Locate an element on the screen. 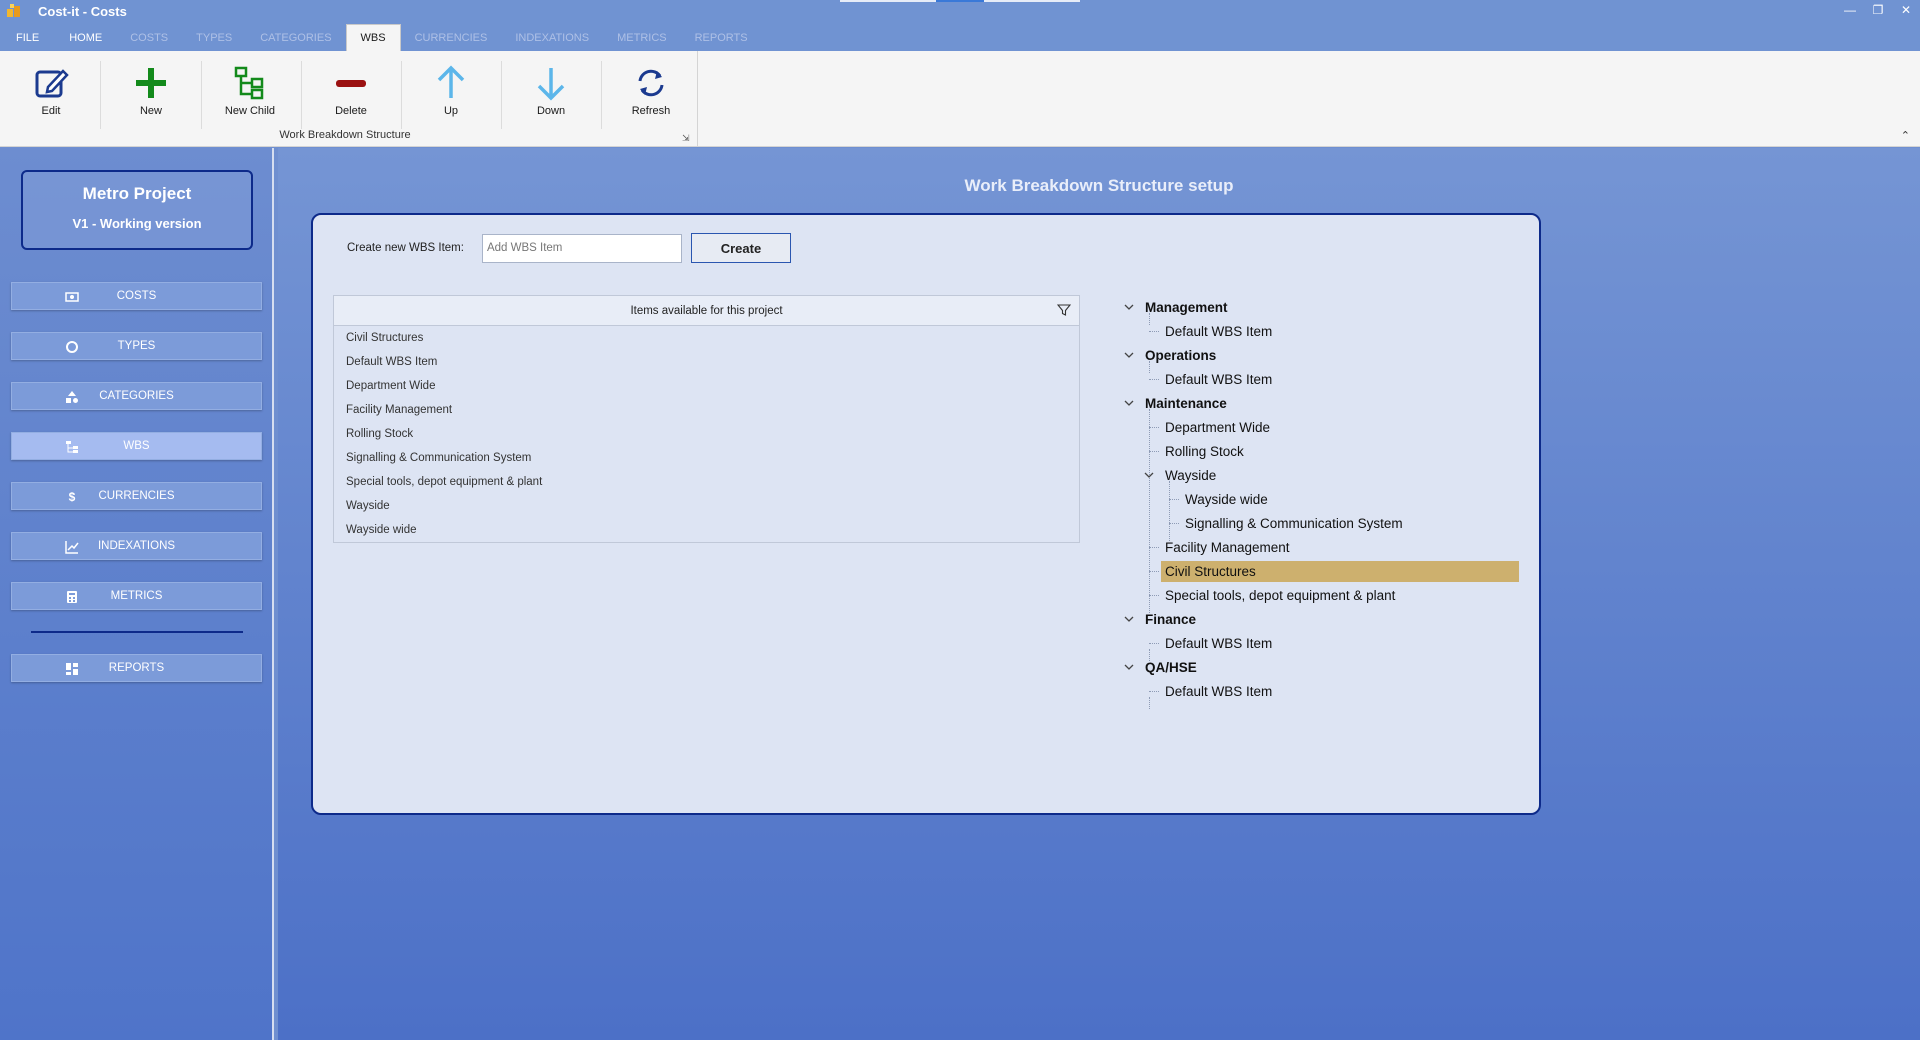  edit-icon is located at coordinates (52, 83).